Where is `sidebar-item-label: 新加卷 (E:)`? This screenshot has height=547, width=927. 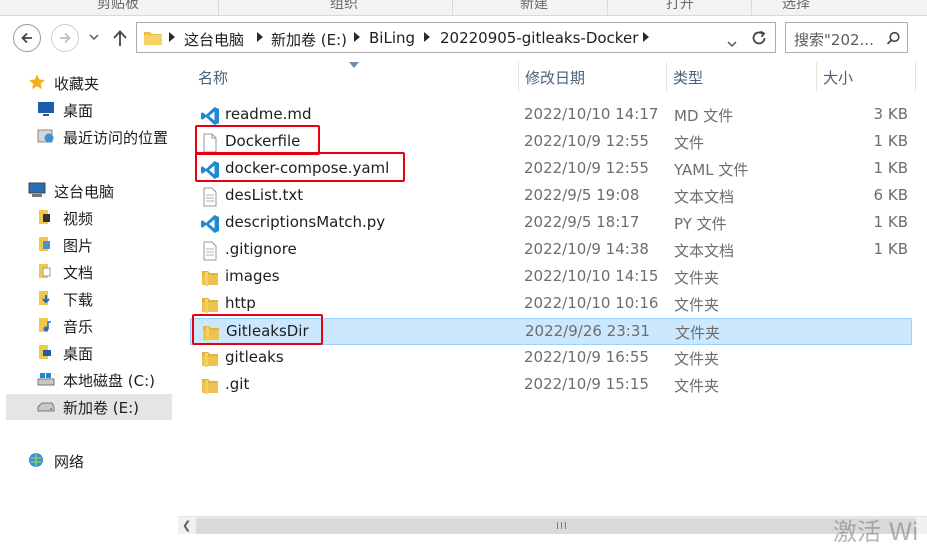
sidebar-item-label: 新加卷 (E:) is located at coordinates (101, 408).